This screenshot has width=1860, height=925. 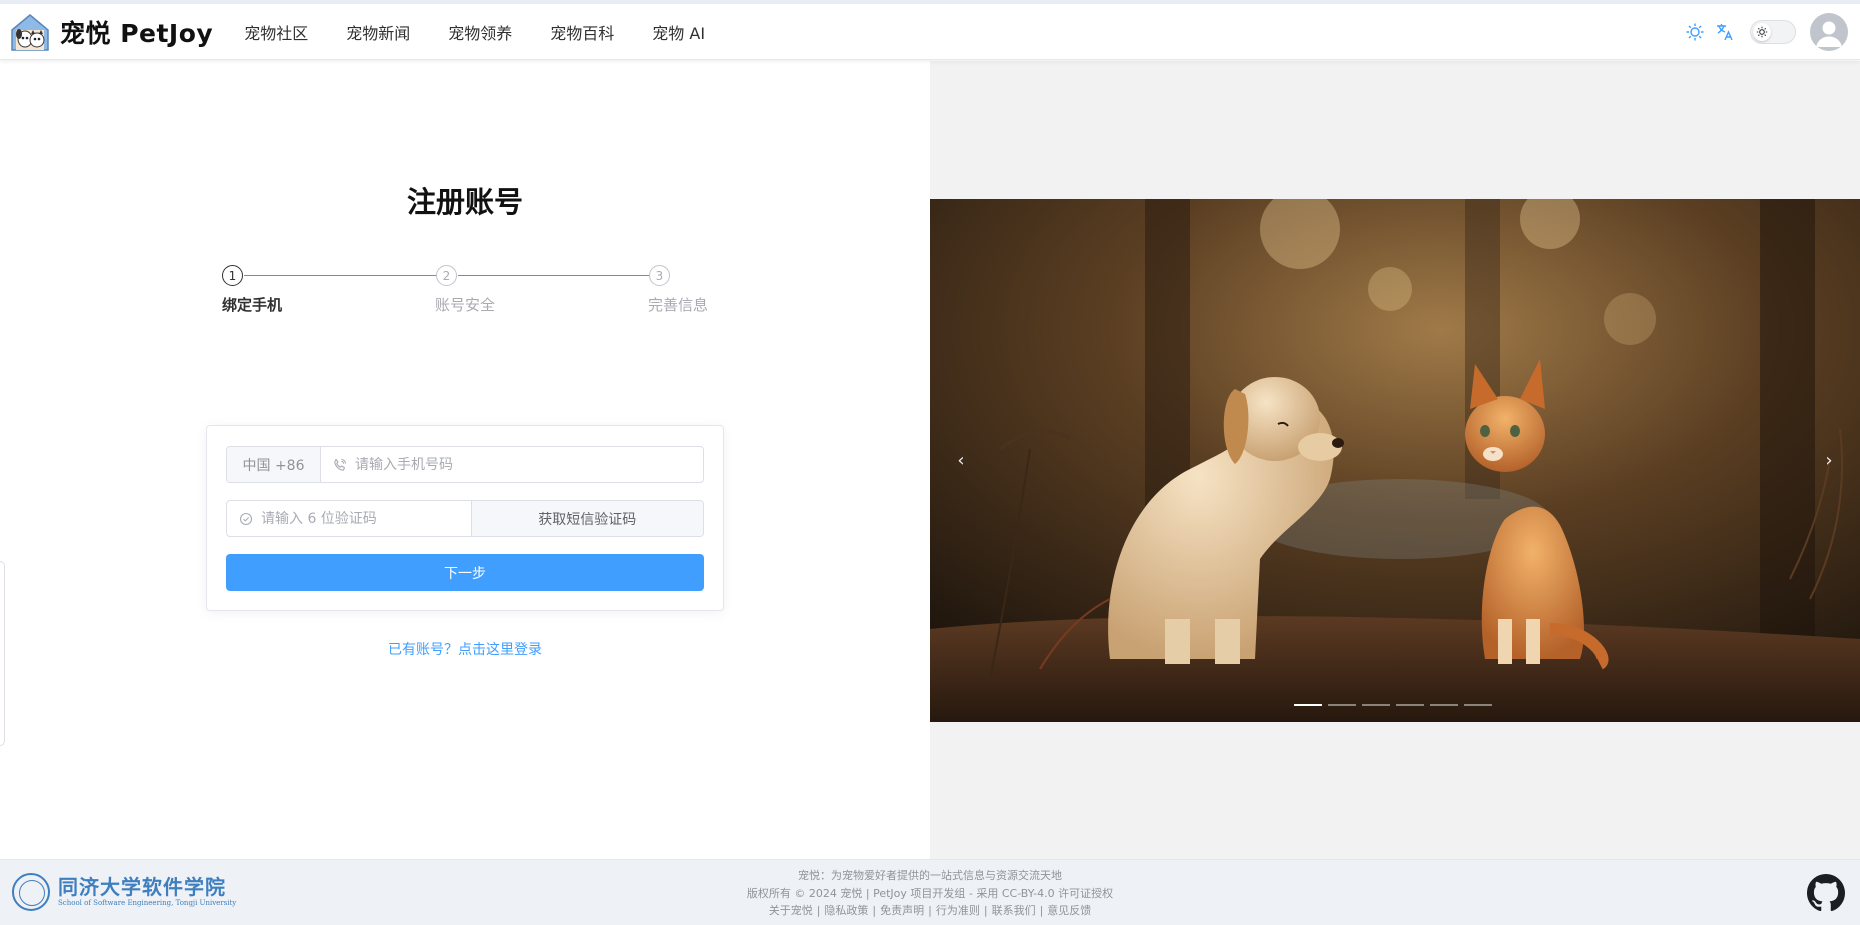 What do you see at coordinates (1725, 32) in the screenshot?
I see `translate-icon` at bounding box center [1725, 32].